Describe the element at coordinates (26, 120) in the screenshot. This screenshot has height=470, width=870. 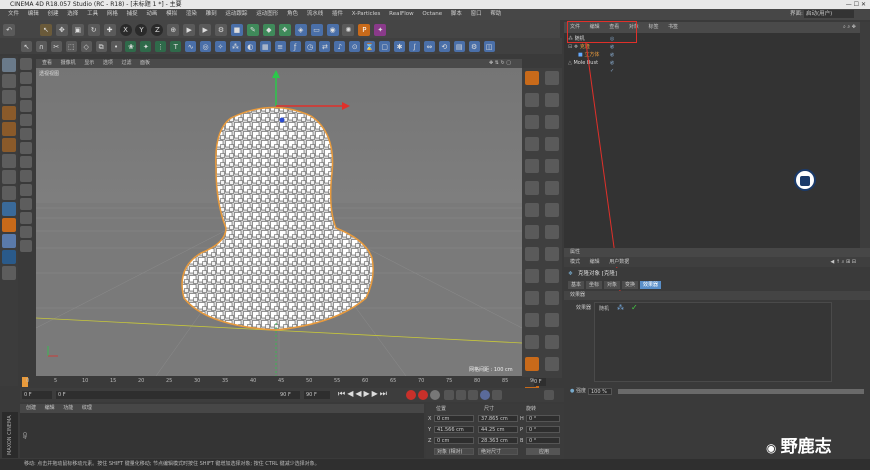
I see `magnet-brush-icon` at that location.